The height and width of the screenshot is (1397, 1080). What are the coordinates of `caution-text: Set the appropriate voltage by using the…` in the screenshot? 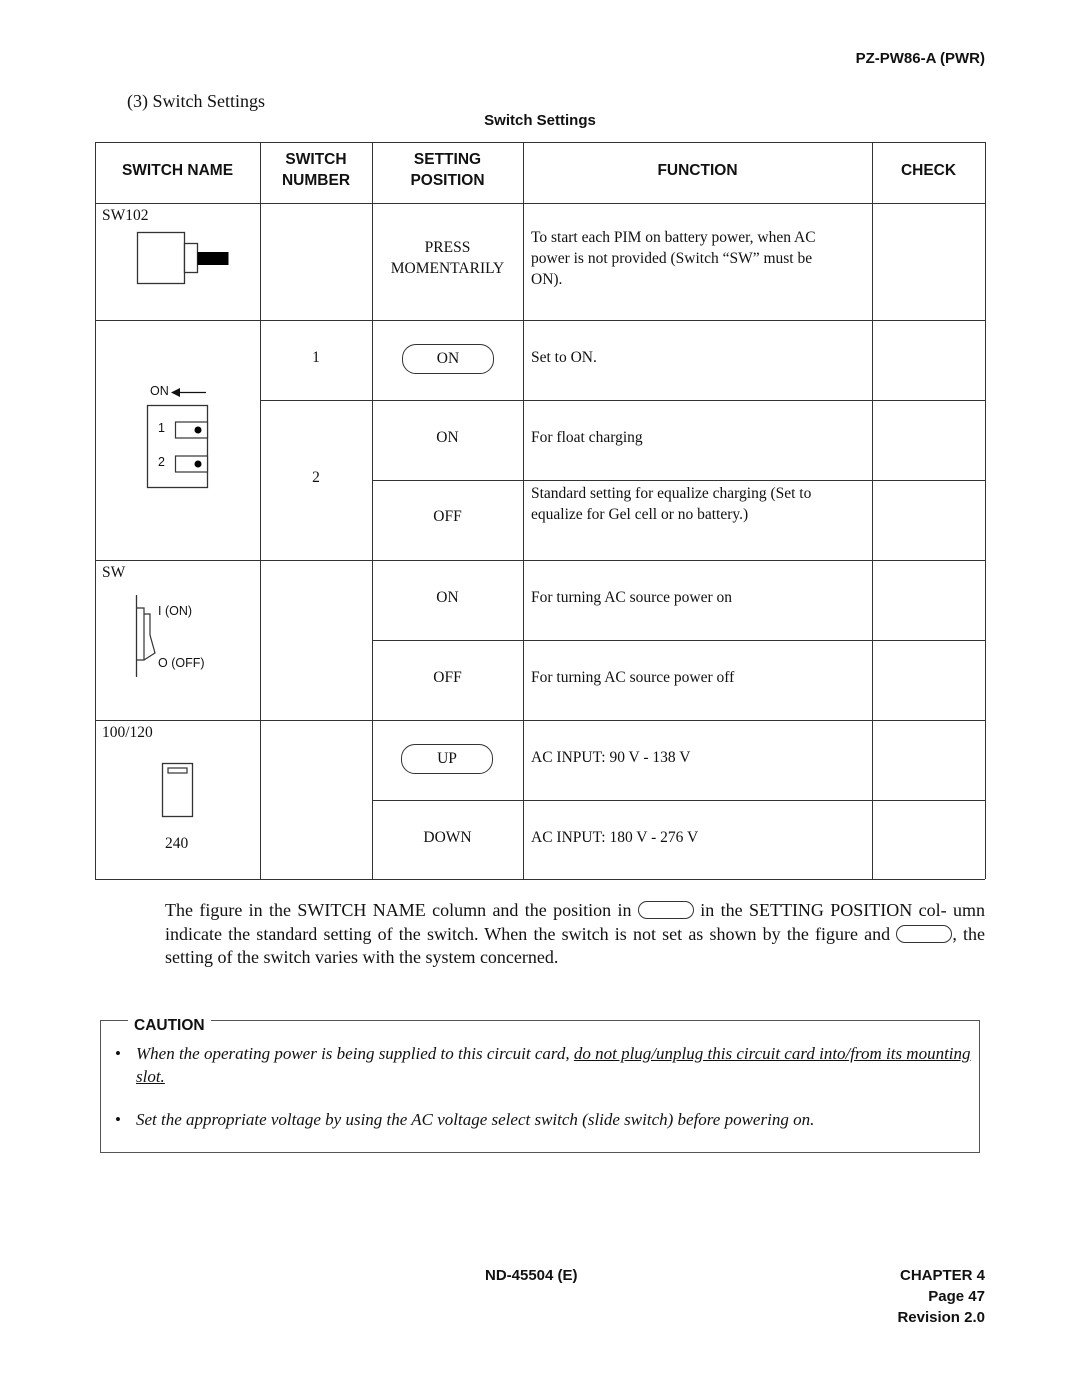 It's located at (560, 1119).